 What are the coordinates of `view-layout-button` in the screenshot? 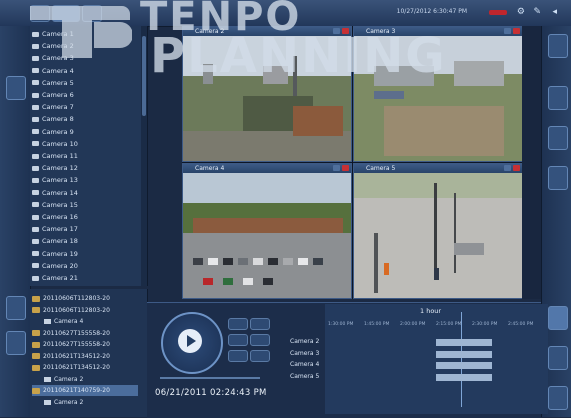 It's located at (558, 46).